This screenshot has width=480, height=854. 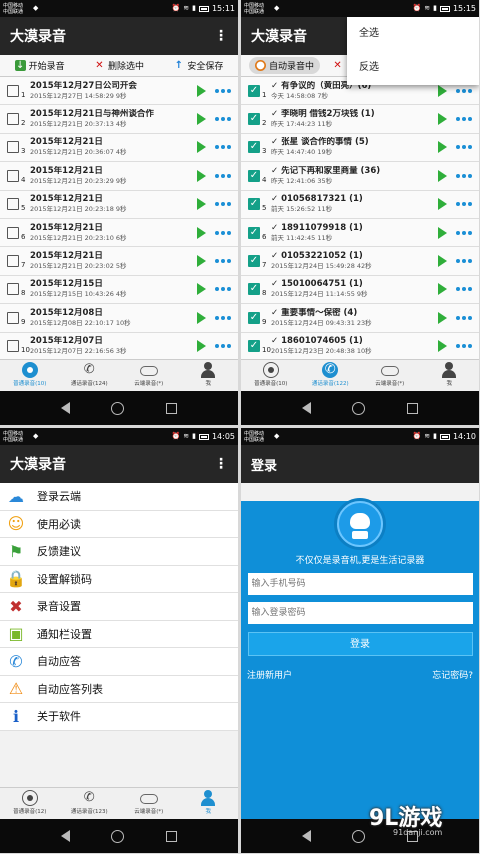 I want to click on menu-item-recording-settings: ✖ 录音设置, so click(x=119, y=607).